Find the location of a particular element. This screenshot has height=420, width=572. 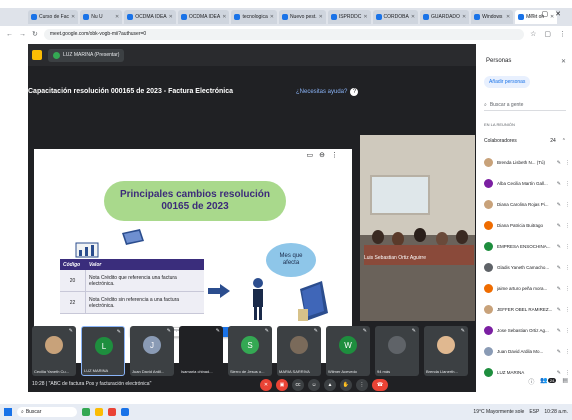

more-options-button: ⋮ is located at coordinates (362, 385).